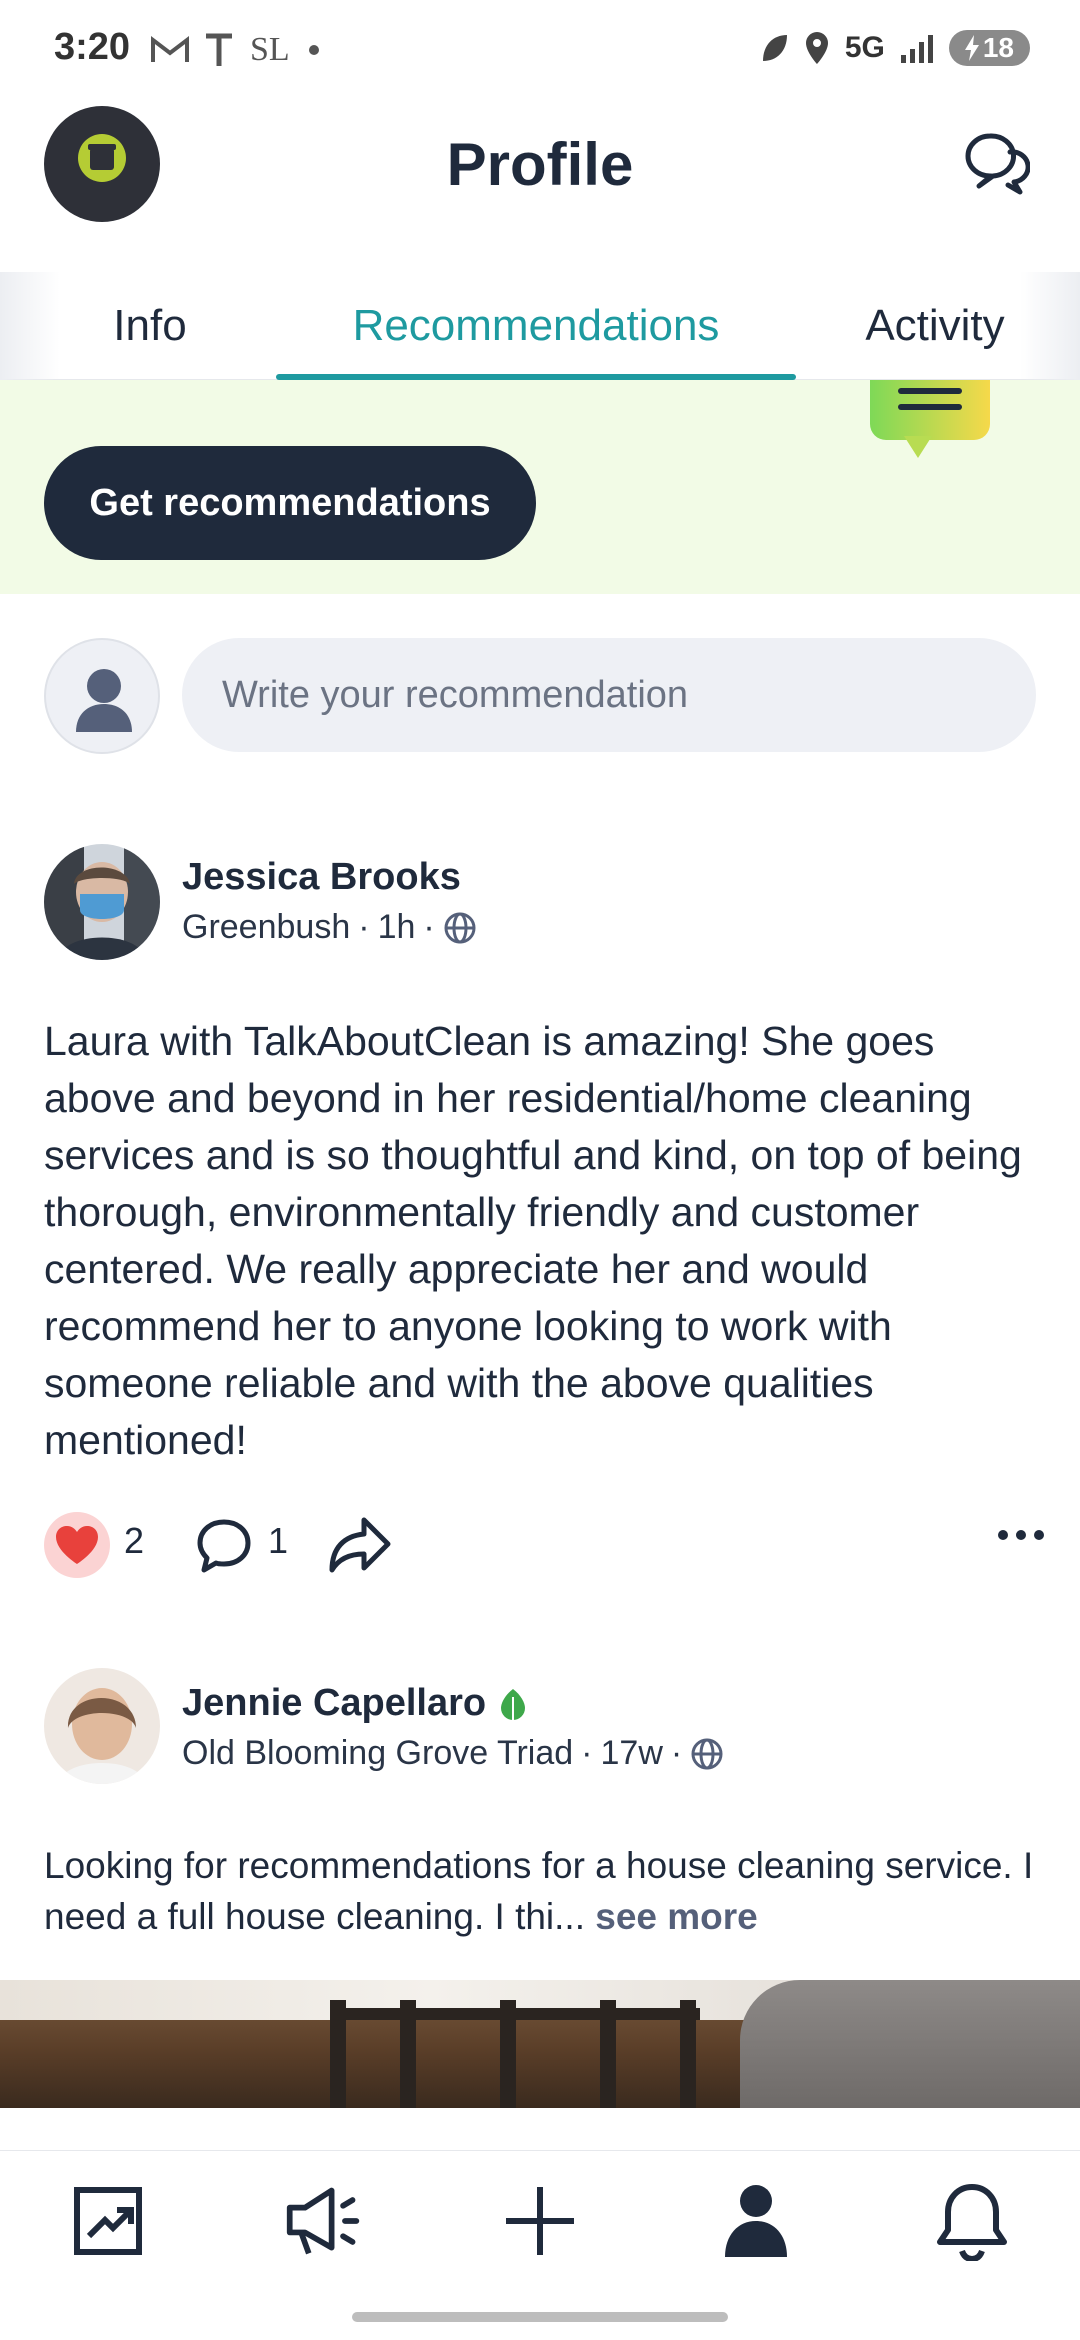  What do you see at coordinates (609, 695) in the screenshot?
I see `write-recommendation-input: Write your recommendation` at bounding box center [609, 695].